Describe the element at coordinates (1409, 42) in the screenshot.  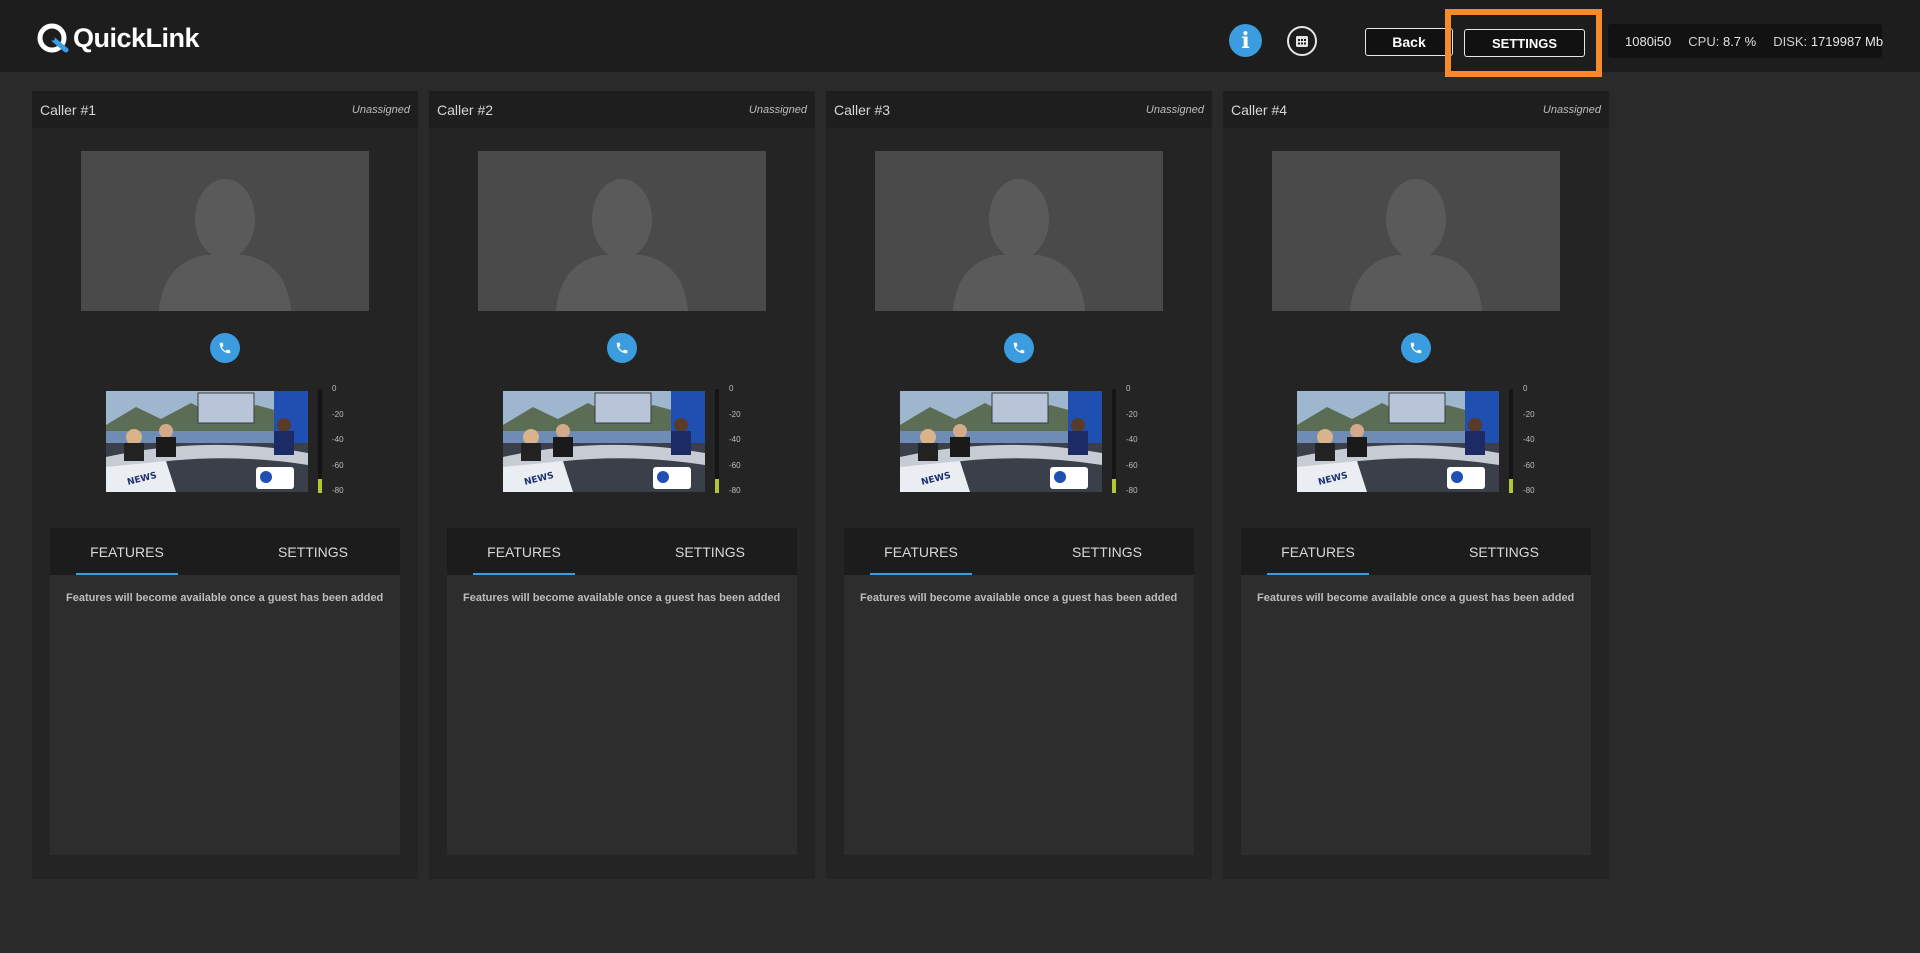
I see `back-button: Back` at that location.